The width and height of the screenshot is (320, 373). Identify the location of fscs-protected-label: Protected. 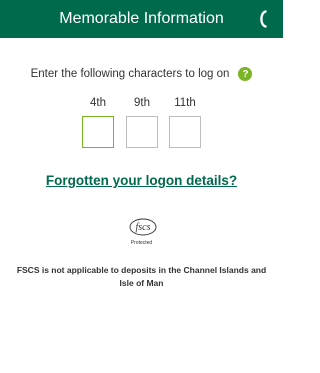
(141, 243).